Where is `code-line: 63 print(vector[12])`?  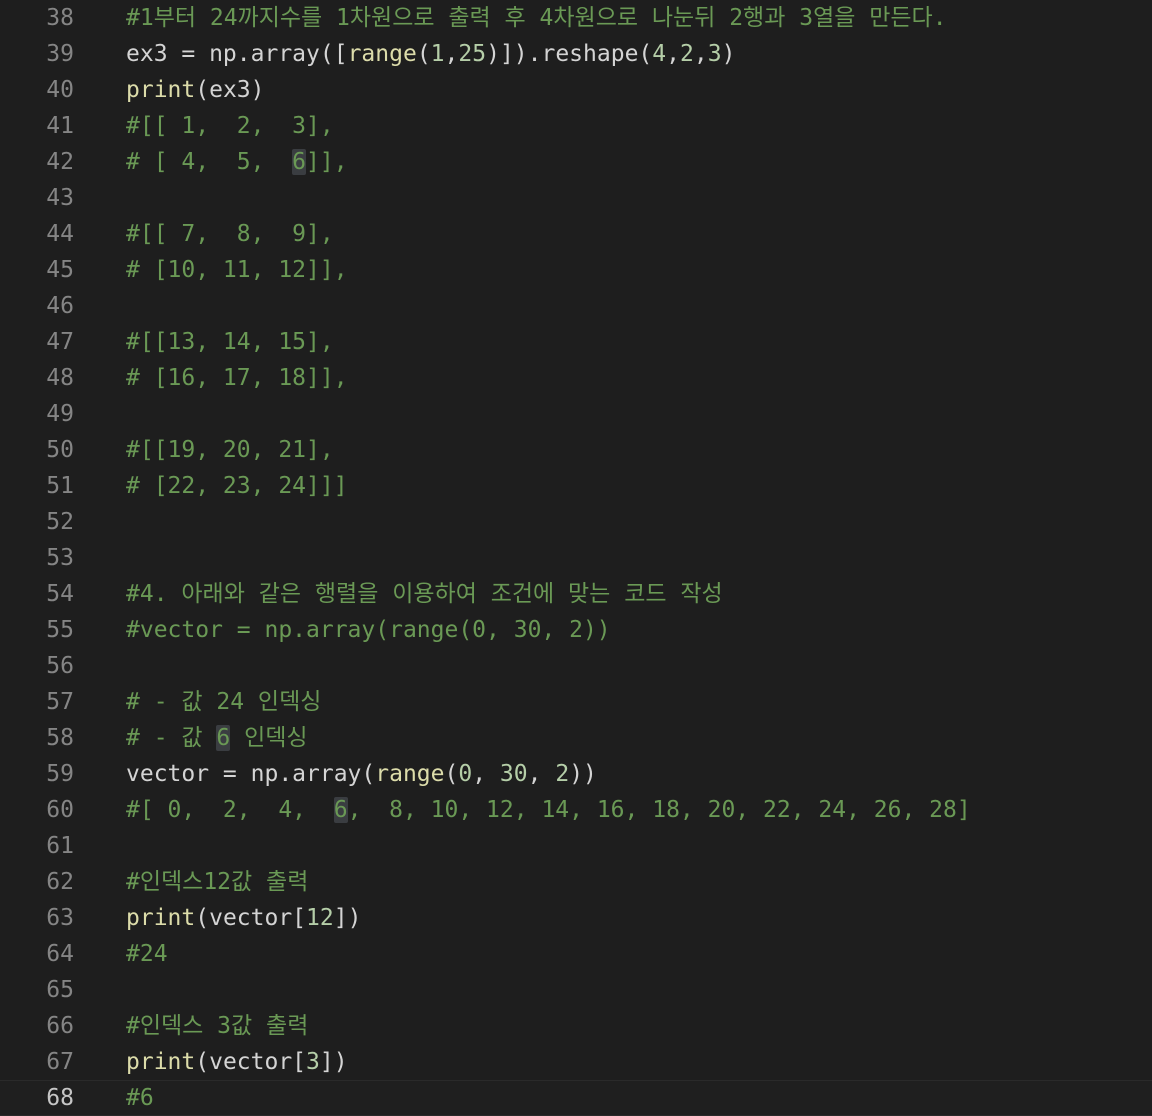 code-line: 63 print(vector[12]) is located at coordinates (576, 918).